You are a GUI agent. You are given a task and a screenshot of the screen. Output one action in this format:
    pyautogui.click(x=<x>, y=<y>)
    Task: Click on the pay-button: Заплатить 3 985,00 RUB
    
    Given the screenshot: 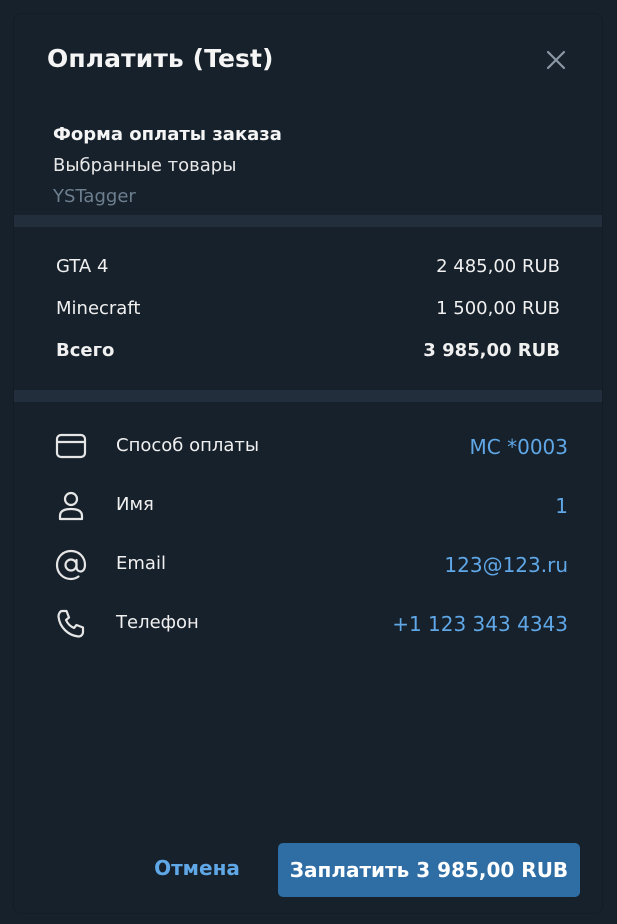 What is the action you would take?
    pyautogui.click(x=429, y=870)
    